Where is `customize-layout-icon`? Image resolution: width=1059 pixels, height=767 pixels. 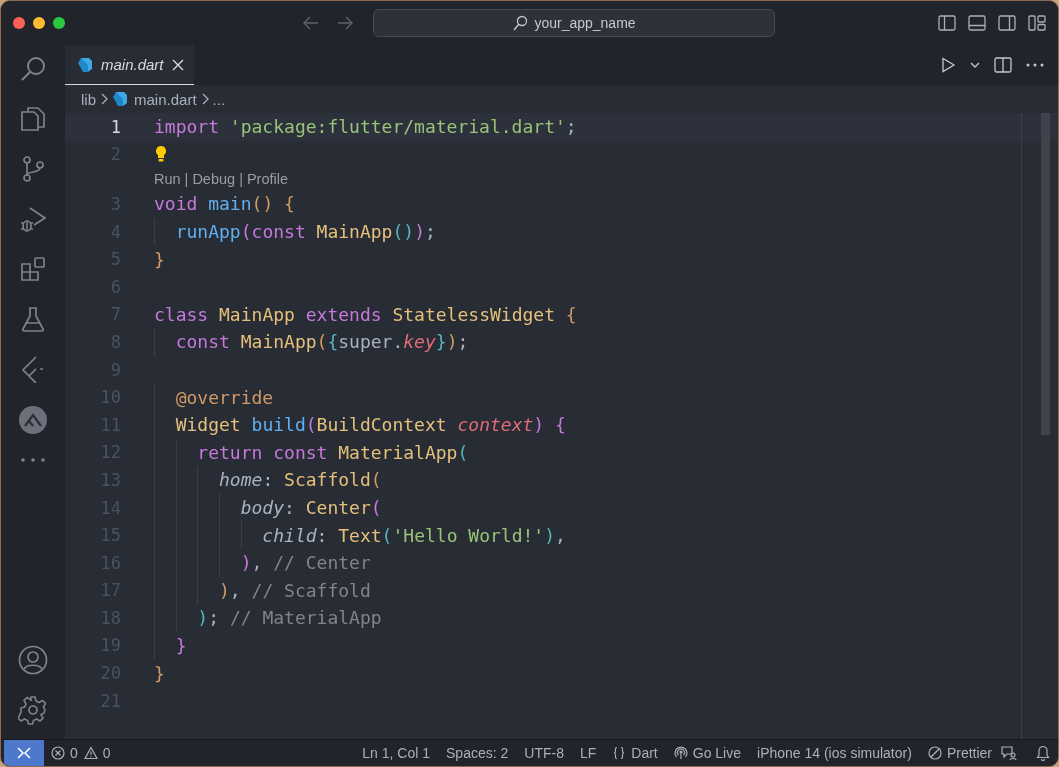 customize-layout-icon is located at coordinates (1037, 23).